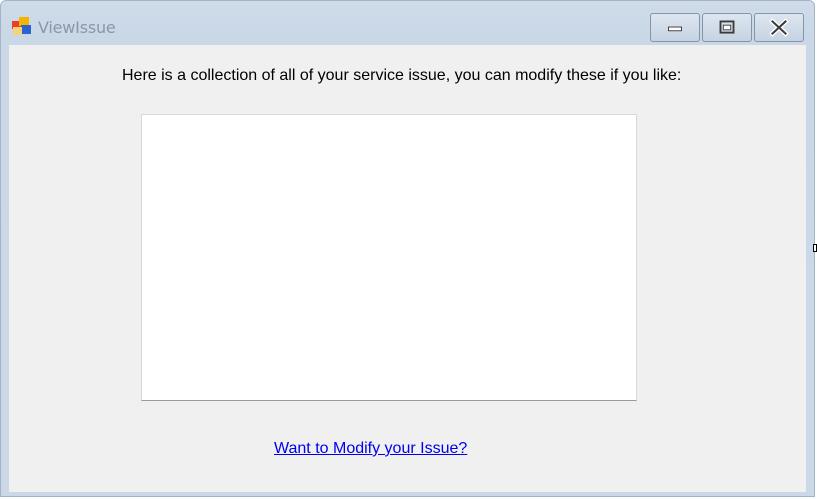 This screenshot has height=499, width=817. Describe the element at coordinates (779, 27) in the screenshot. I see `close-button` at that location.